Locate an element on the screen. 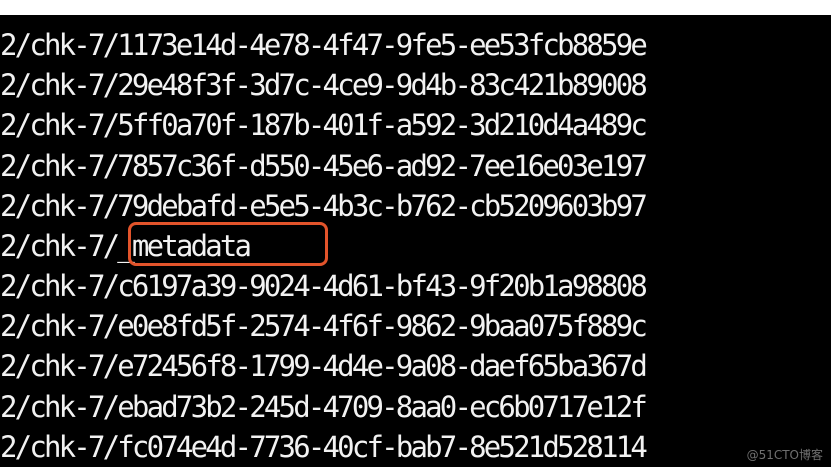  terminal-line-metadata: 2/chk-7/_metadata is located at coordinates (126, 246).